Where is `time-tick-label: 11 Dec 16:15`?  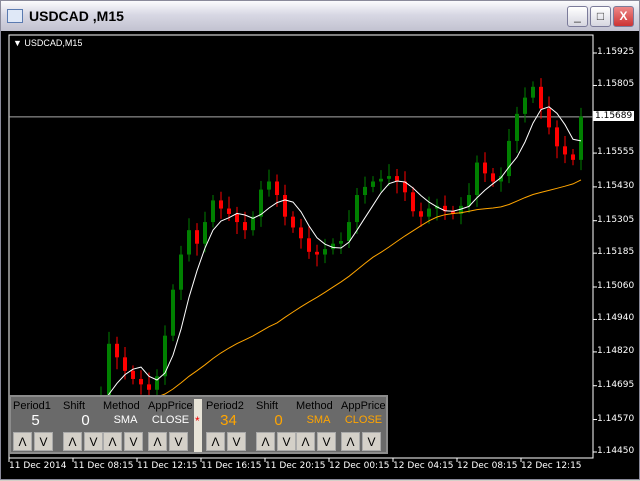
time-tick-label: 11 Dec 16:15 is located at coordinates (231, 466).